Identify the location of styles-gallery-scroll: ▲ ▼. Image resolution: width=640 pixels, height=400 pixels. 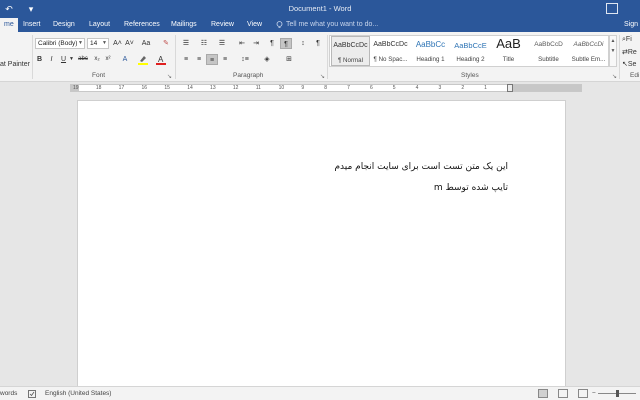
(613, 51).